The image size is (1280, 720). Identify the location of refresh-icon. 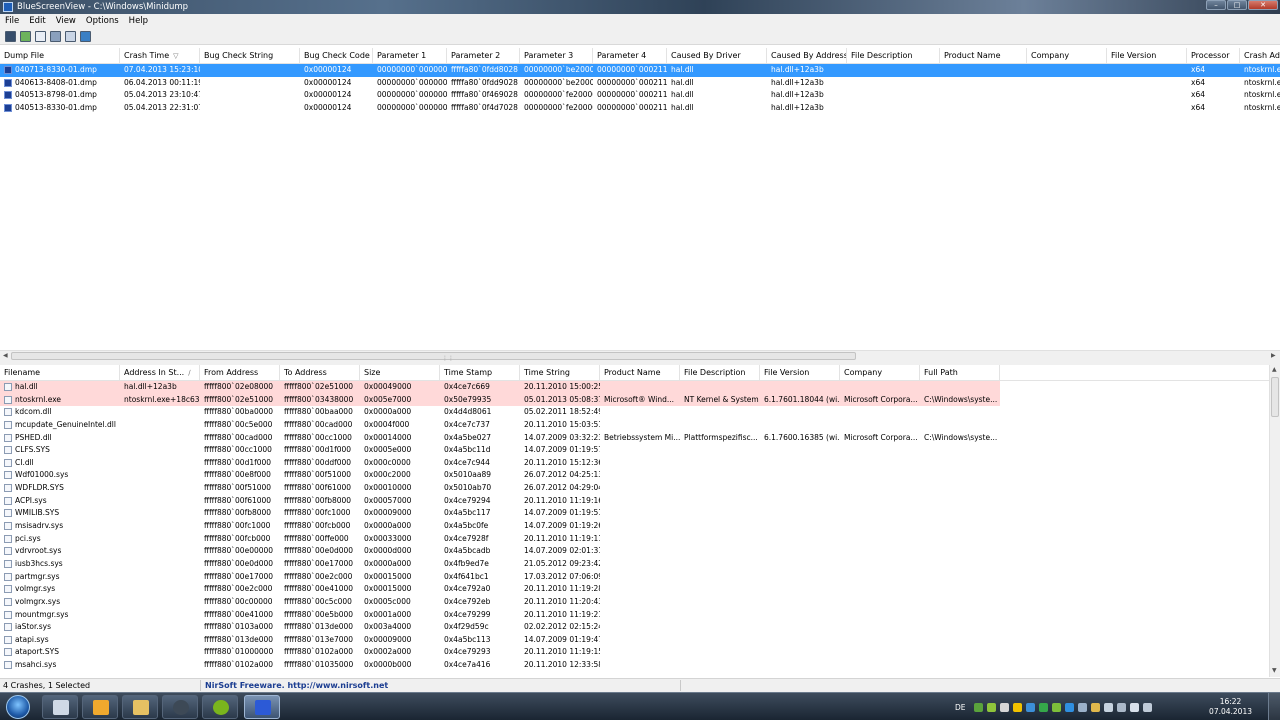
(25, 36).